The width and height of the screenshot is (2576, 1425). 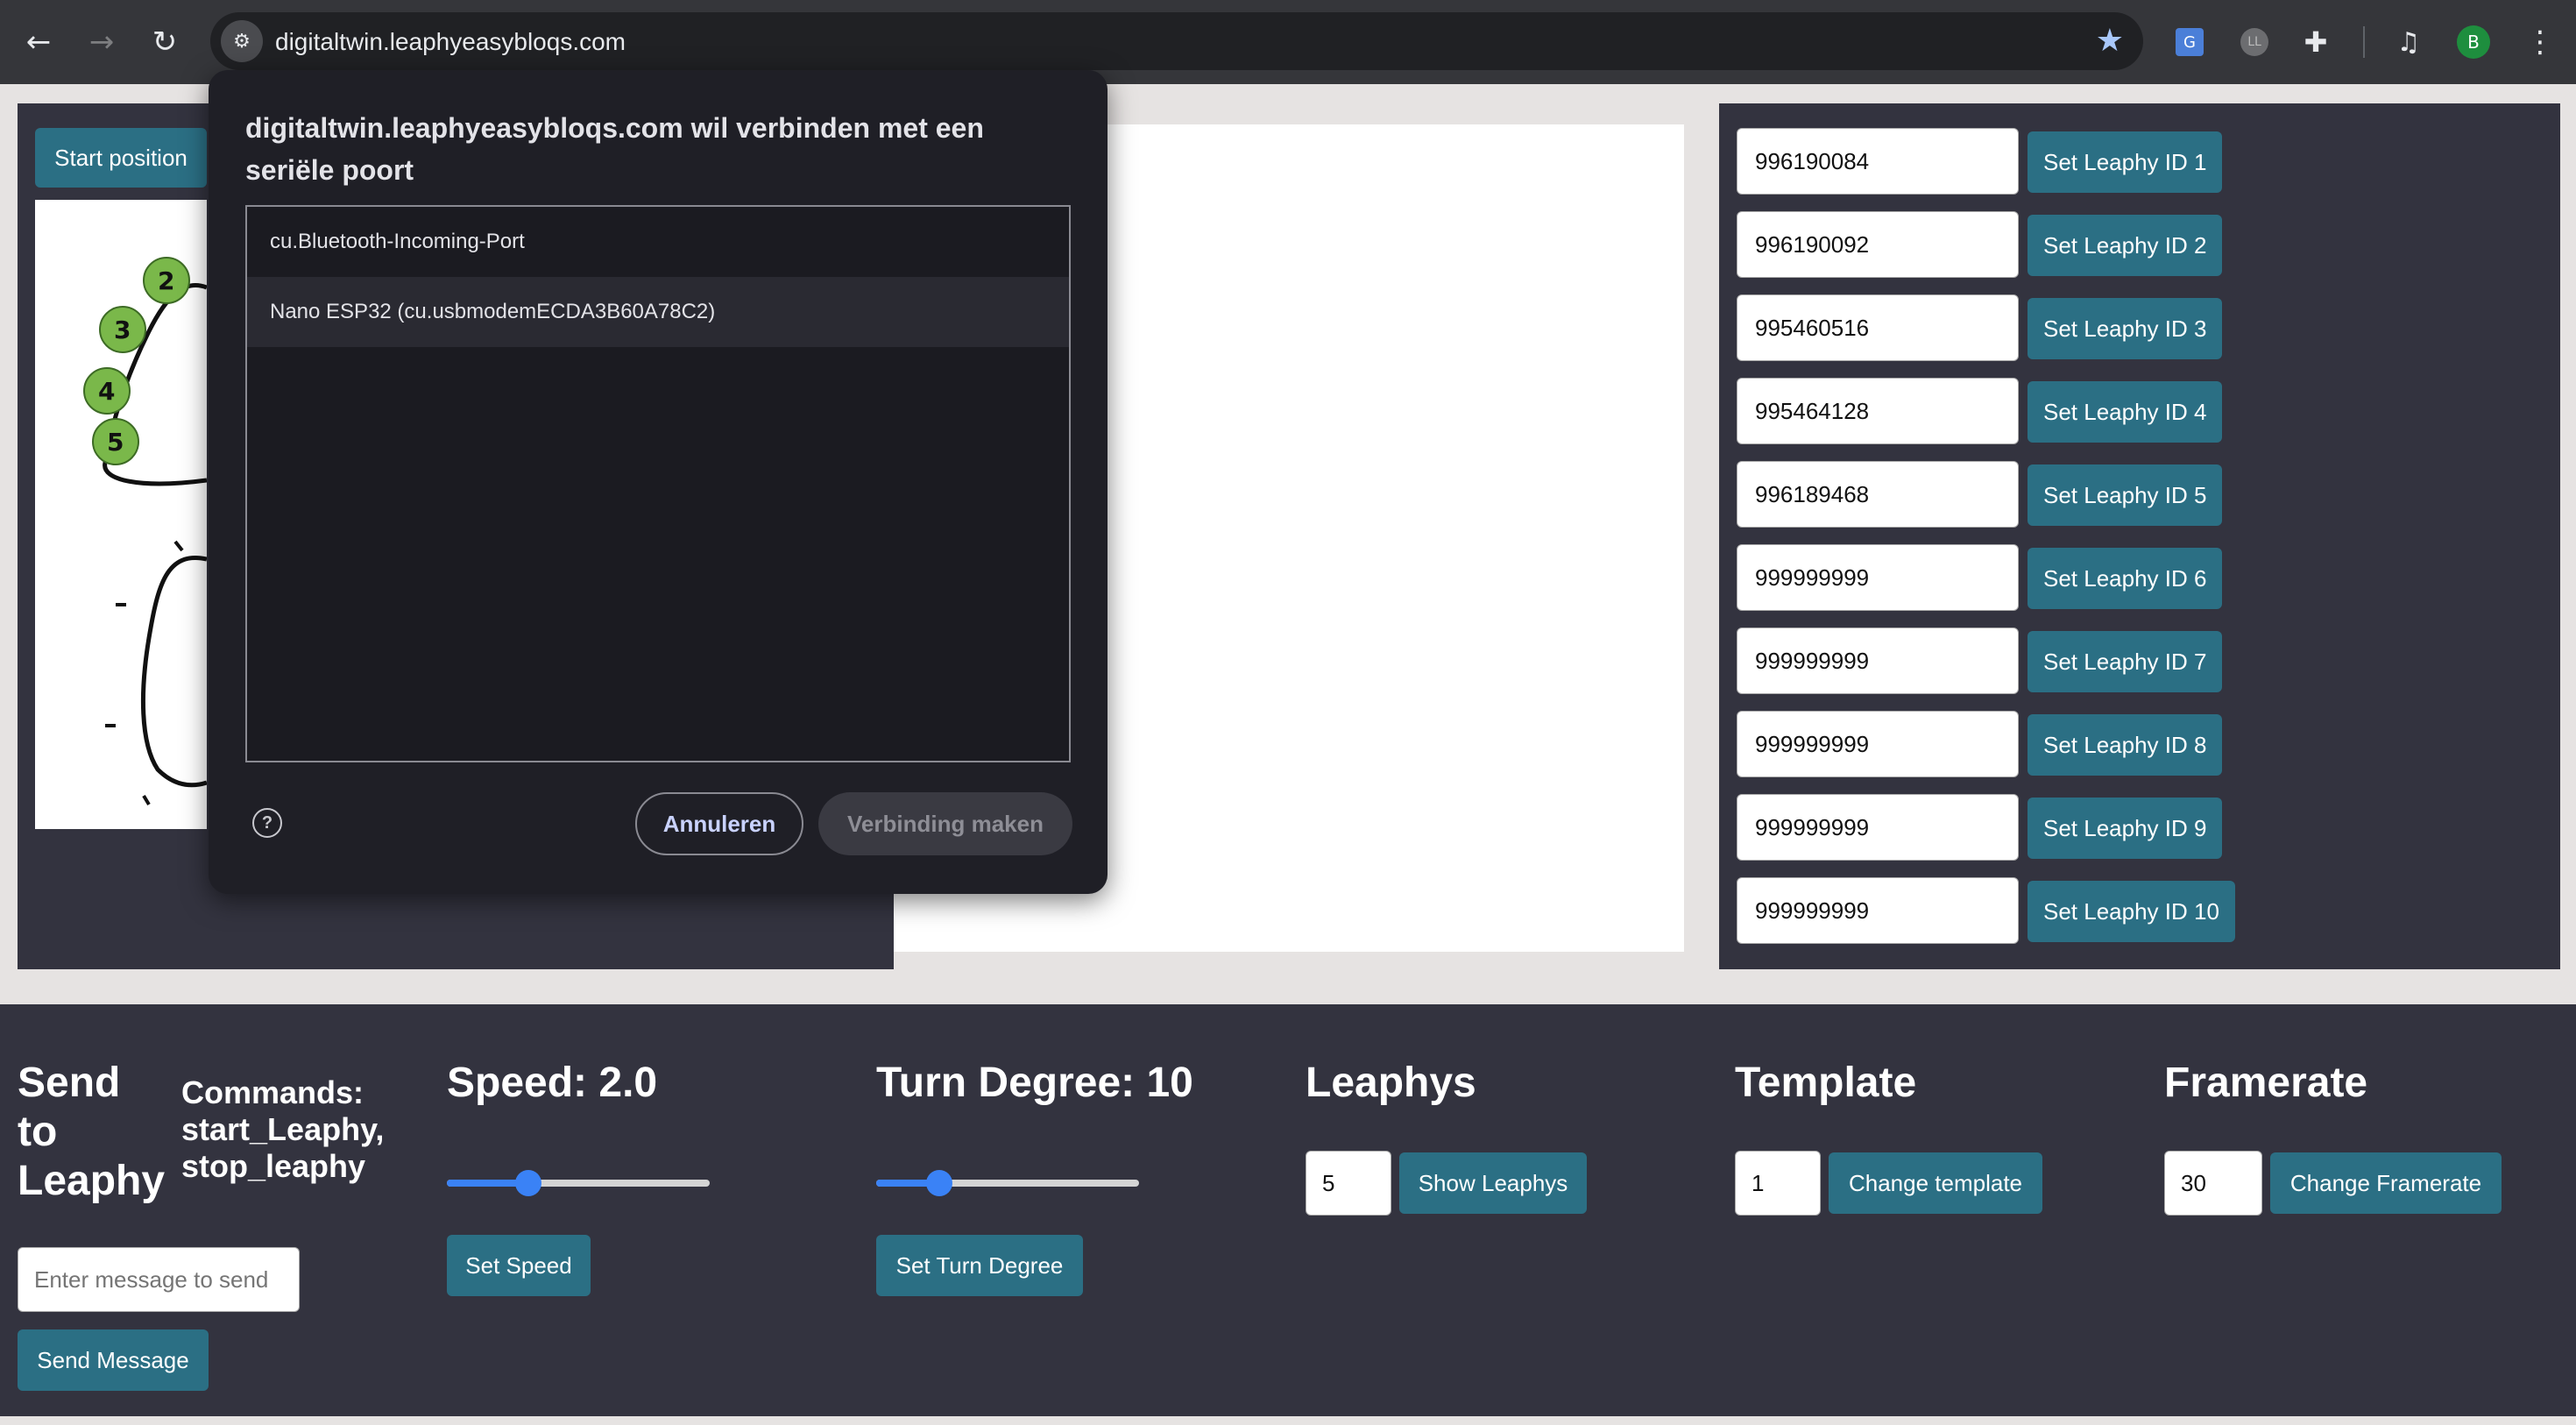 What do you see at coordinates (979, 1265) in the screenshot?
I see `set-turn-degree-button: Set Turn Degree` at bounding box center [979, 1265].